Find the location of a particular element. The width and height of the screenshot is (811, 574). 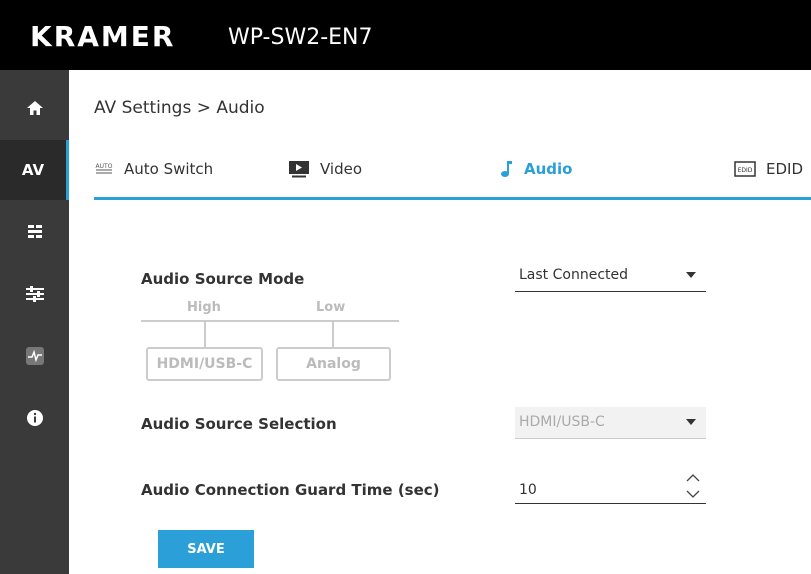

sliders-icon is located at coordinates (34, 294).